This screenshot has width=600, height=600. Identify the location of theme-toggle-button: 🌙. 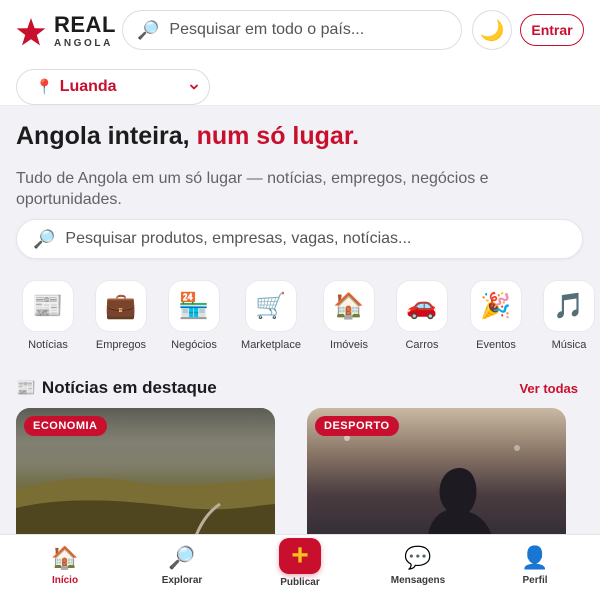
(492, 30).